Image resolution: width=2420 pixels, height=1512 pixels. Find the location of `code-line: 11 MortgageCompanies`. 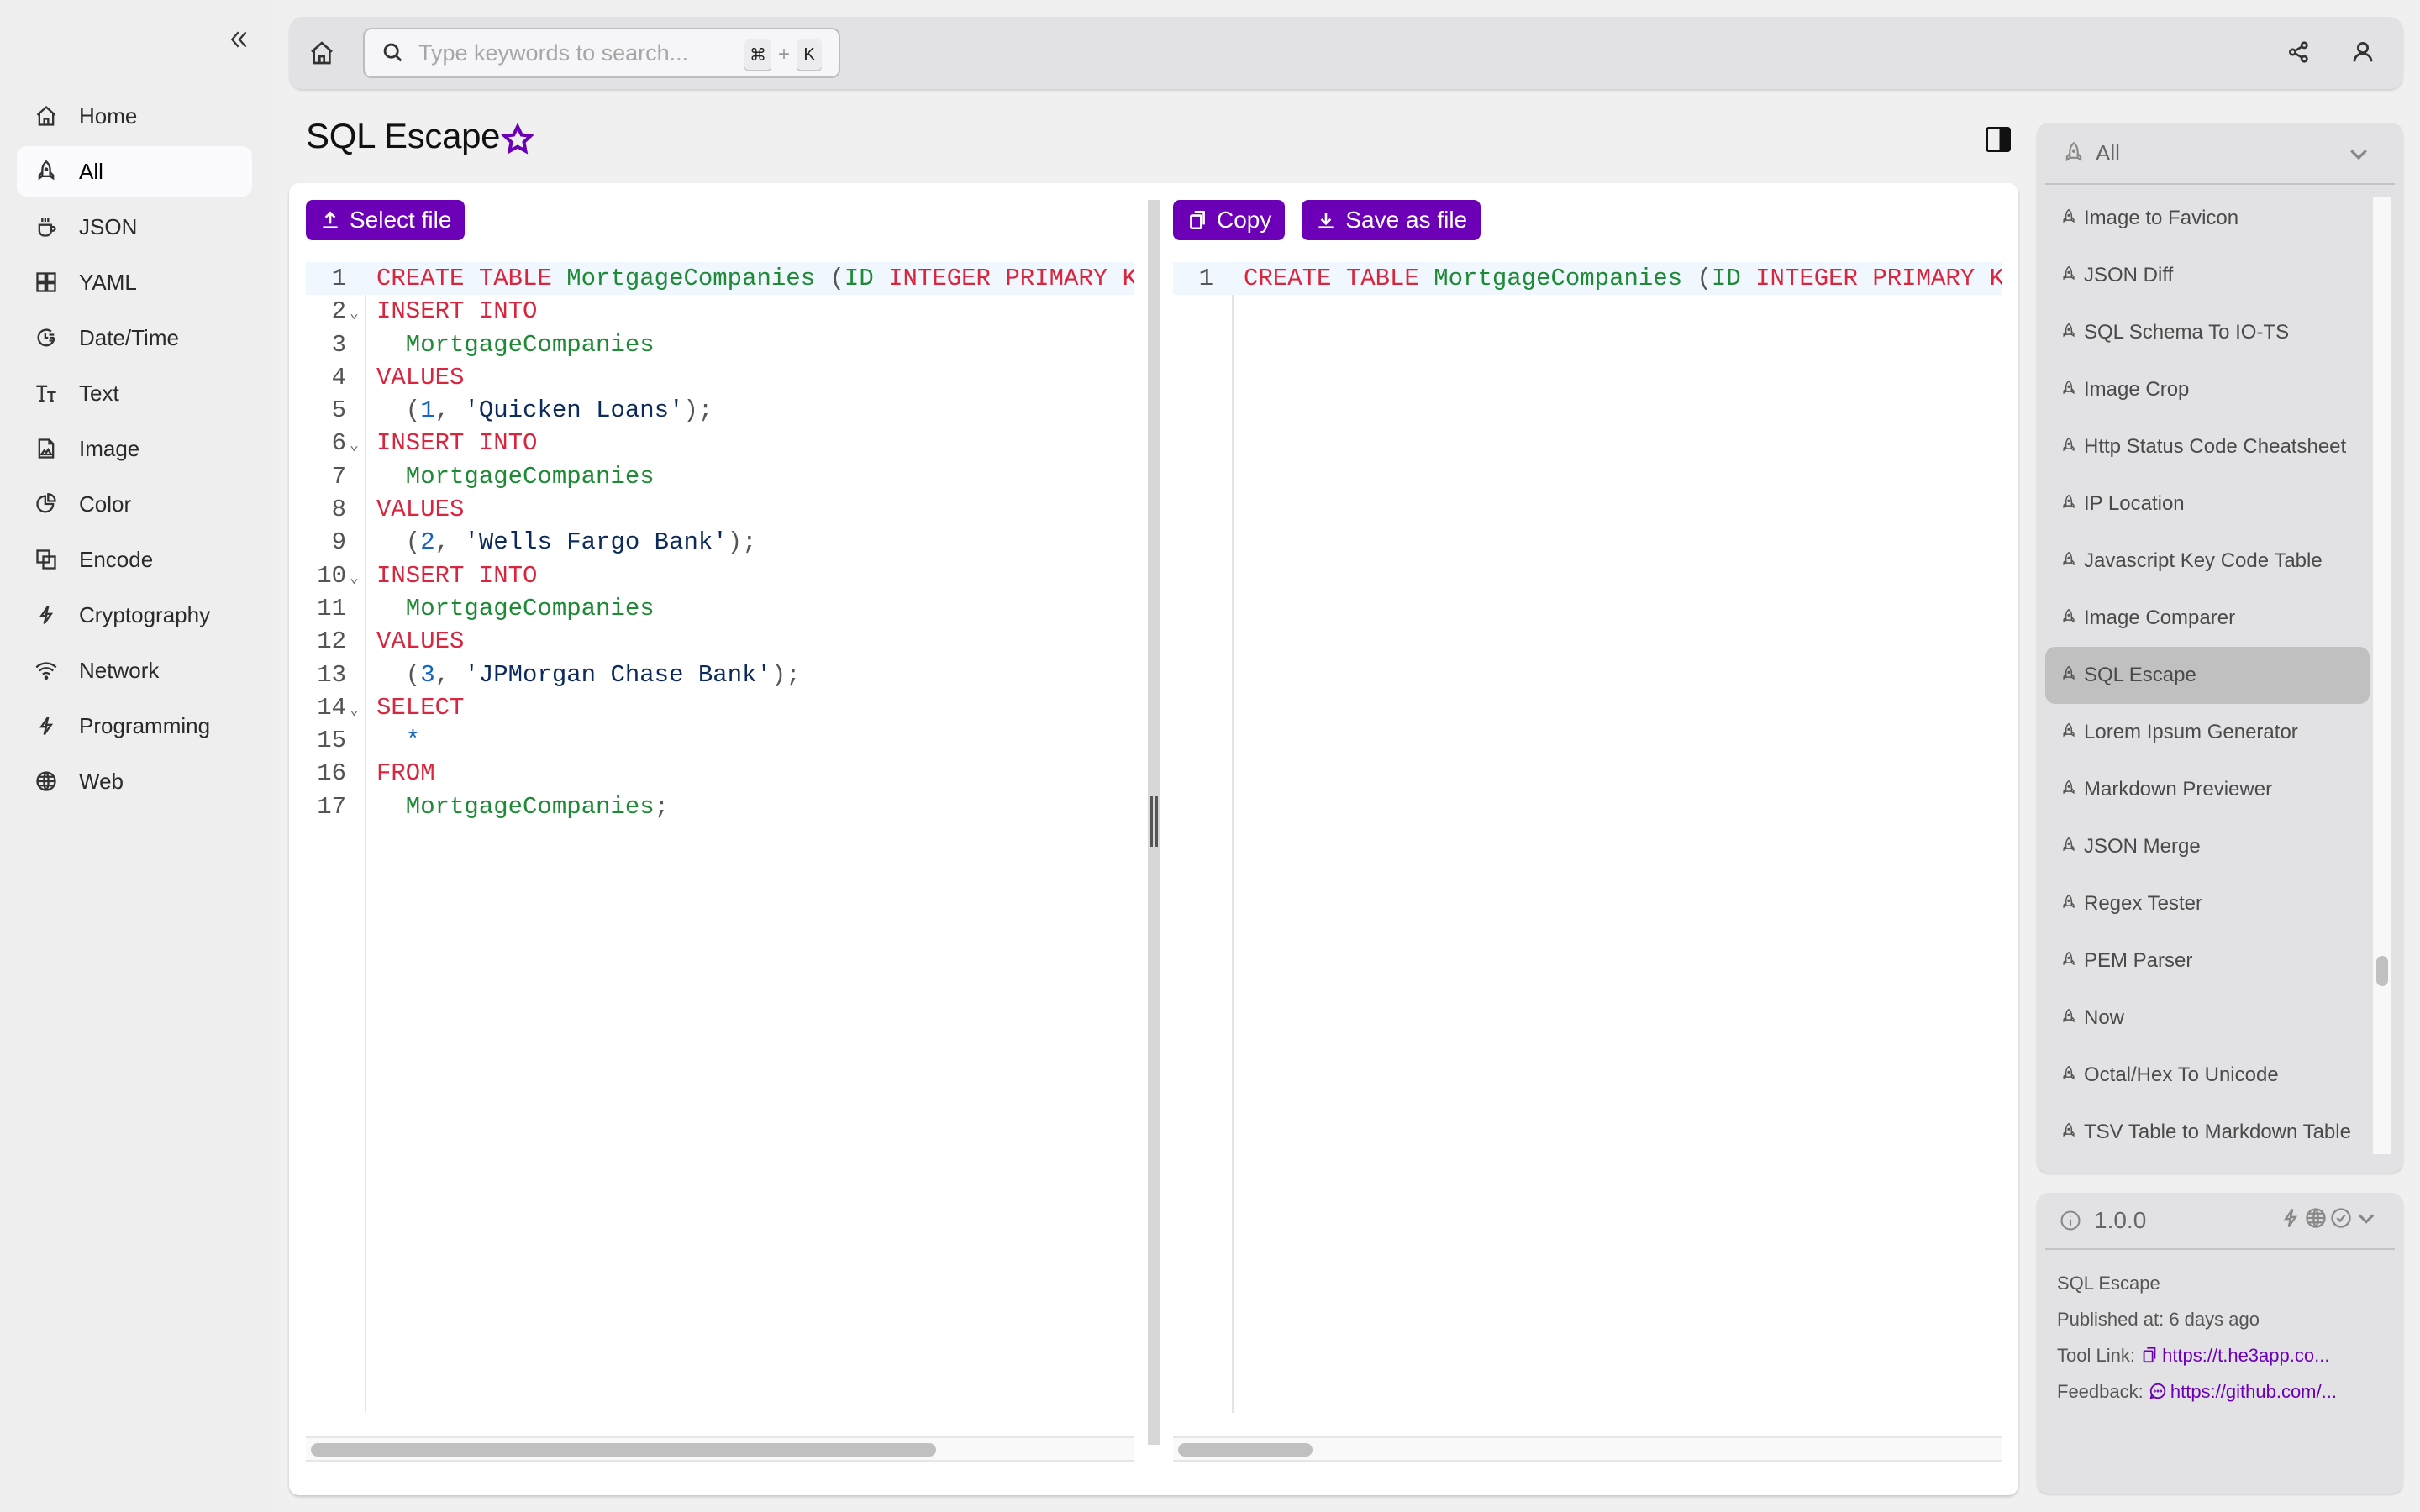

code-line: 11 MortgageCompanies is located at coordinates (720, 608).